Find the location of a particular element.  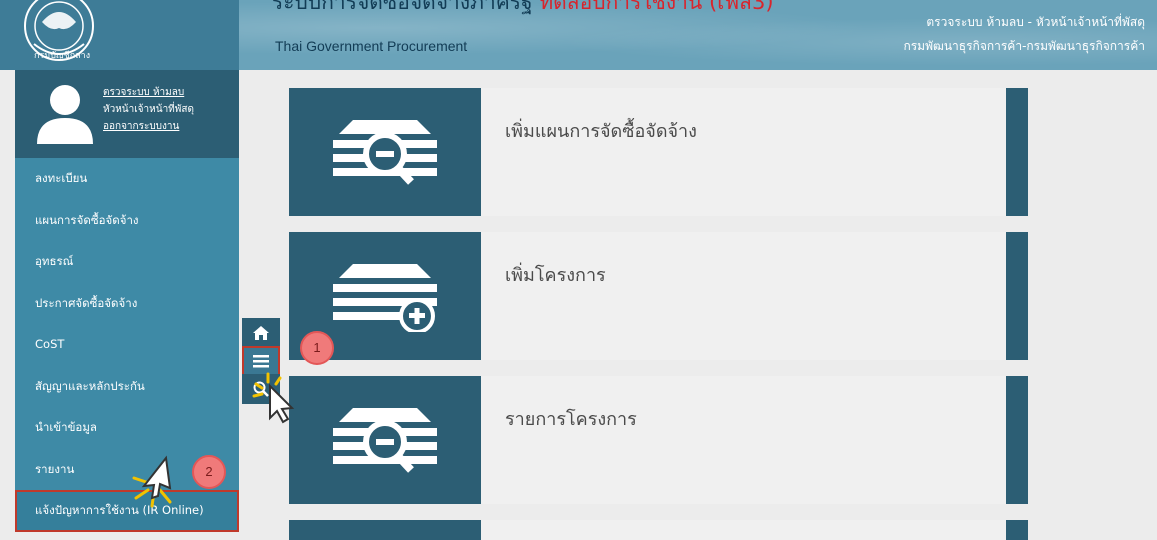

profile-role: หัวหน้าเจ้าหน้าที่พัสดุ is located at coordinates (148, 109).